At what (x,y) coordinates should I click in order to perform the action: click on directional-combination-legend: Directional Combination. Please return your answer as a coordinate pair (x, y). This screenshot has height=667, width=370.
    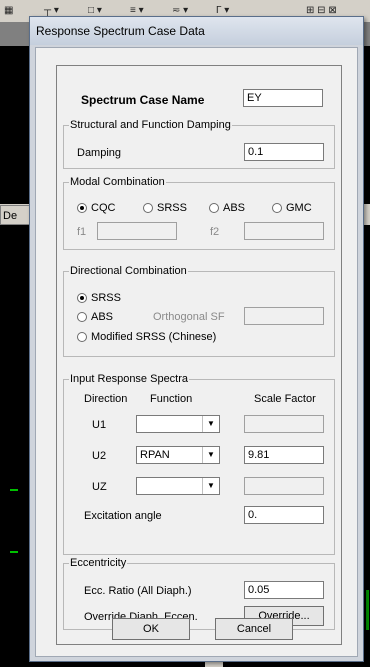
    Looking at the image, I should click on (128, 271).